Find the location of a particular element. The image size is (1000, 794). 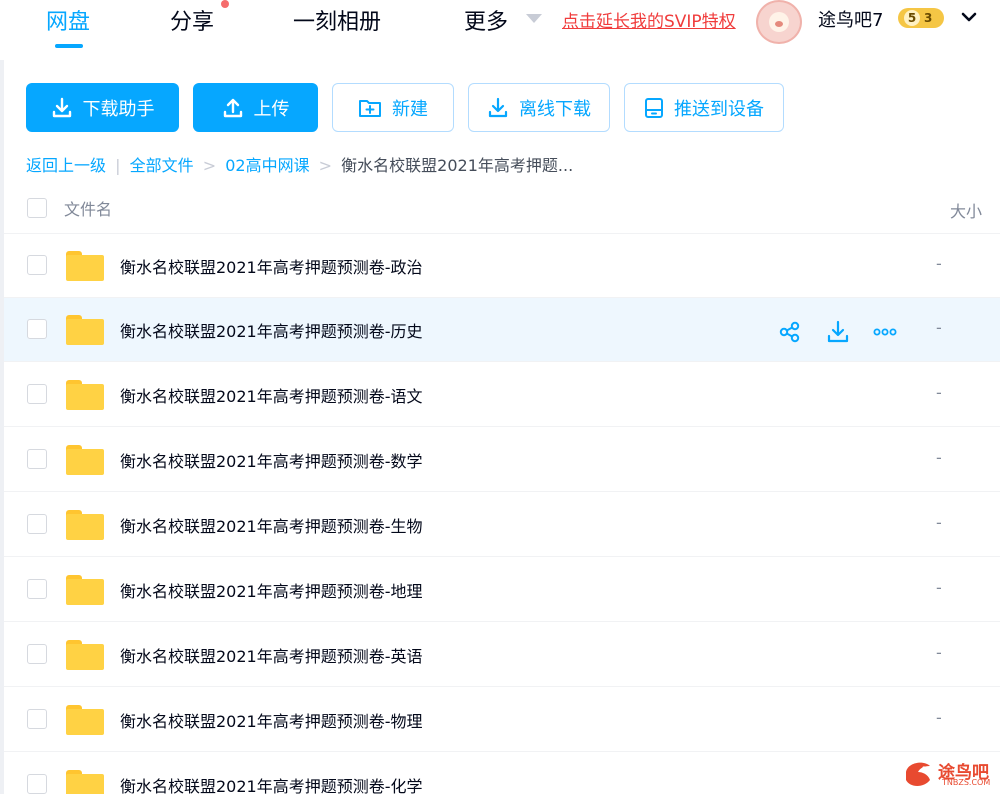

top-nav: 网盘 分享 一刻相册 更多 点击延长我的SVIP特权 途鸟吧7 5 3 is located at coordinates (500, 30).